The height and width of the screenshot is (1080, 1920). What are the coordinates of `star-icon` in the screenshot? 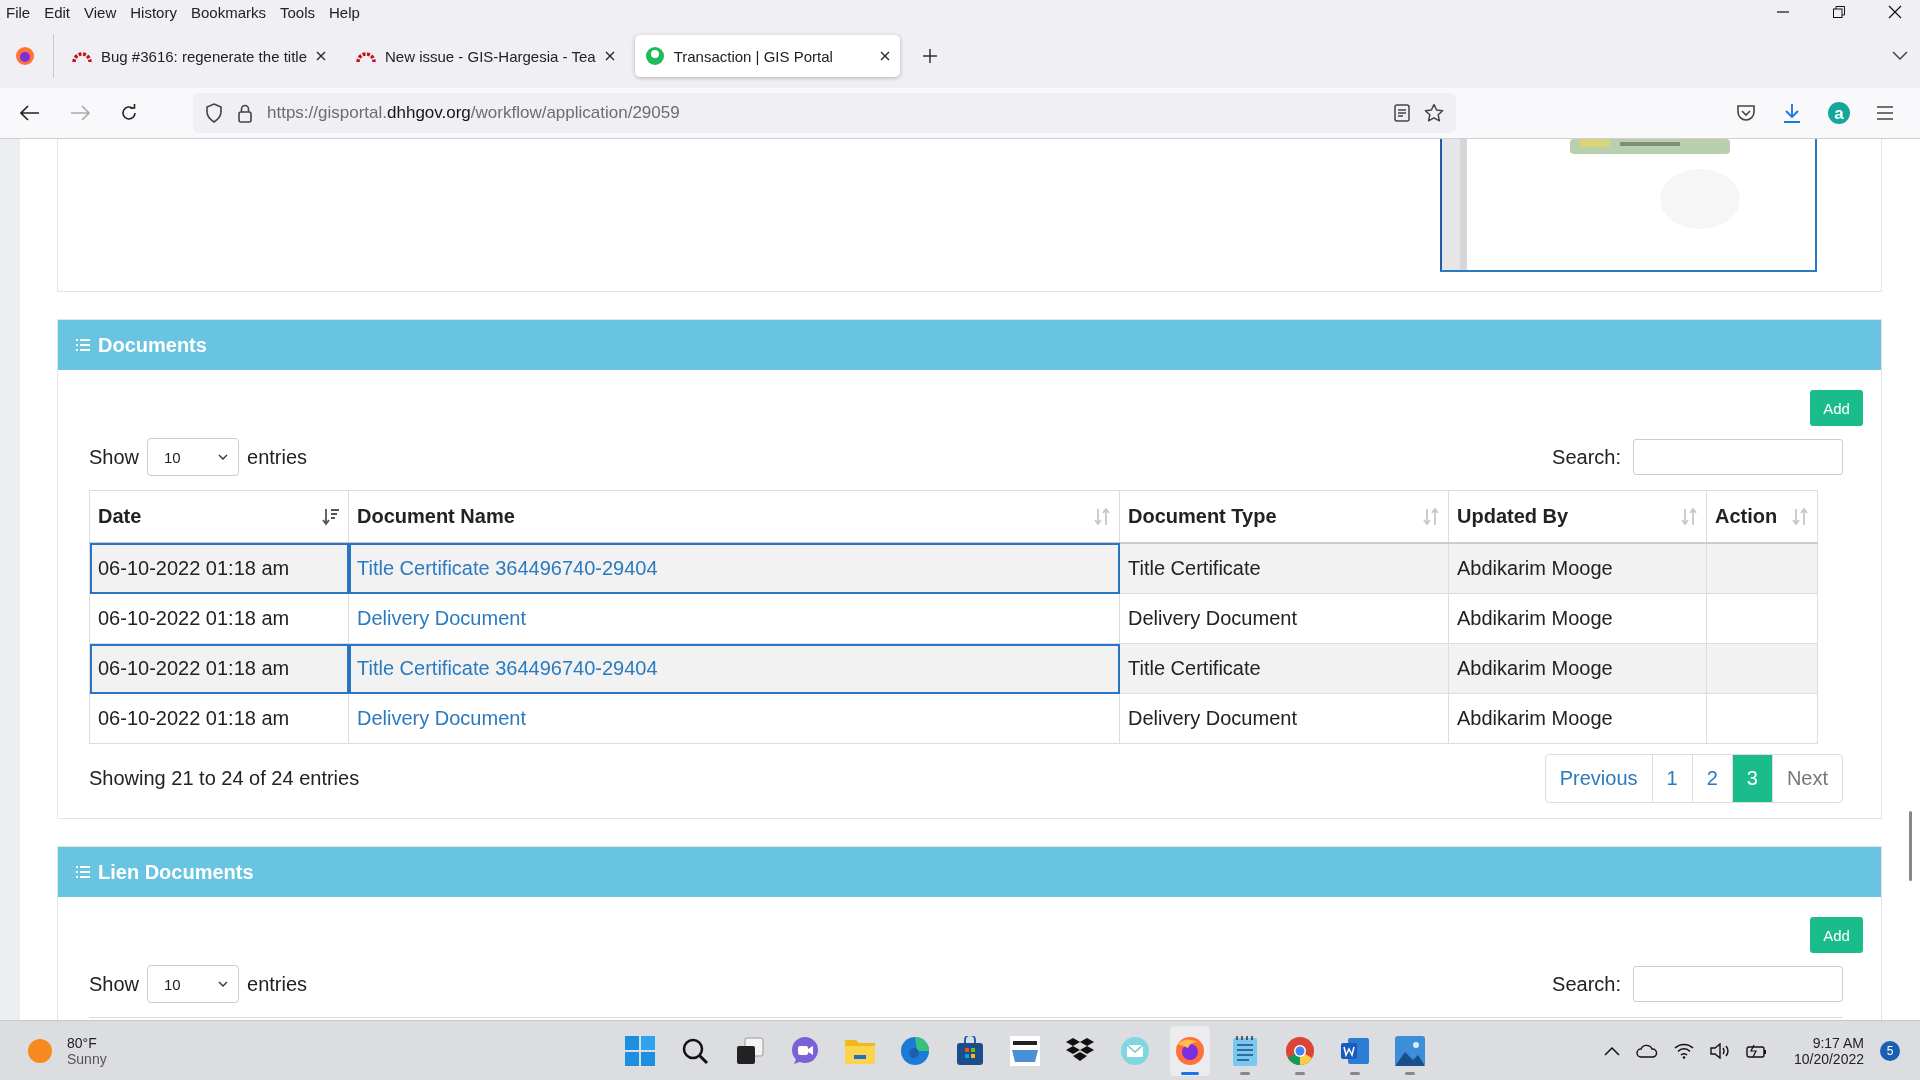 It's located at (1434, 113).